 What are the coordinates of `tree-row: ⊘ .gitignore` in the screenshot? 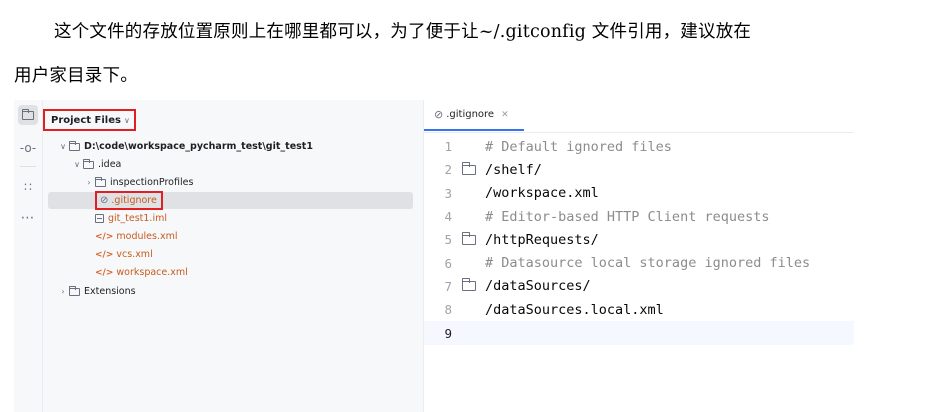 It's located at (230, 200).